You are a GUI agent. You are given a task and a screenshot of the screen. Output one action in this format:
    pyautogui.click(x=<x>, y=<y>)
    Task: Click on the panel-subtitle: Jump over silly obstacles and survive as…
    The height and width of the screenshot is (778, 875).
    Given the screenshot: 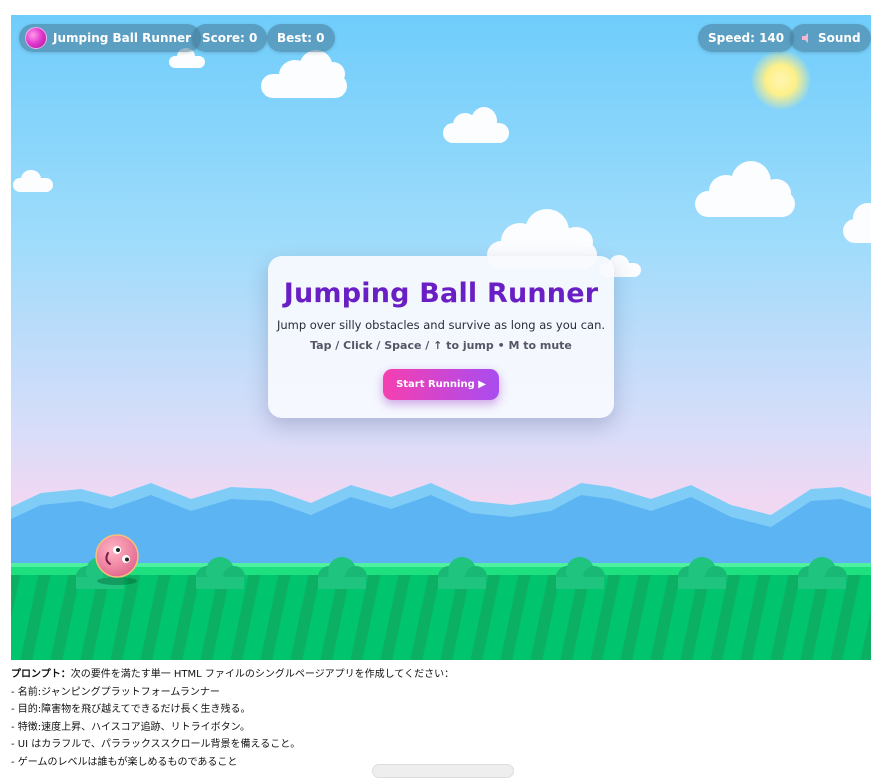 What is the action you would take?
    pyautogui.click(x=441, y=325)
    